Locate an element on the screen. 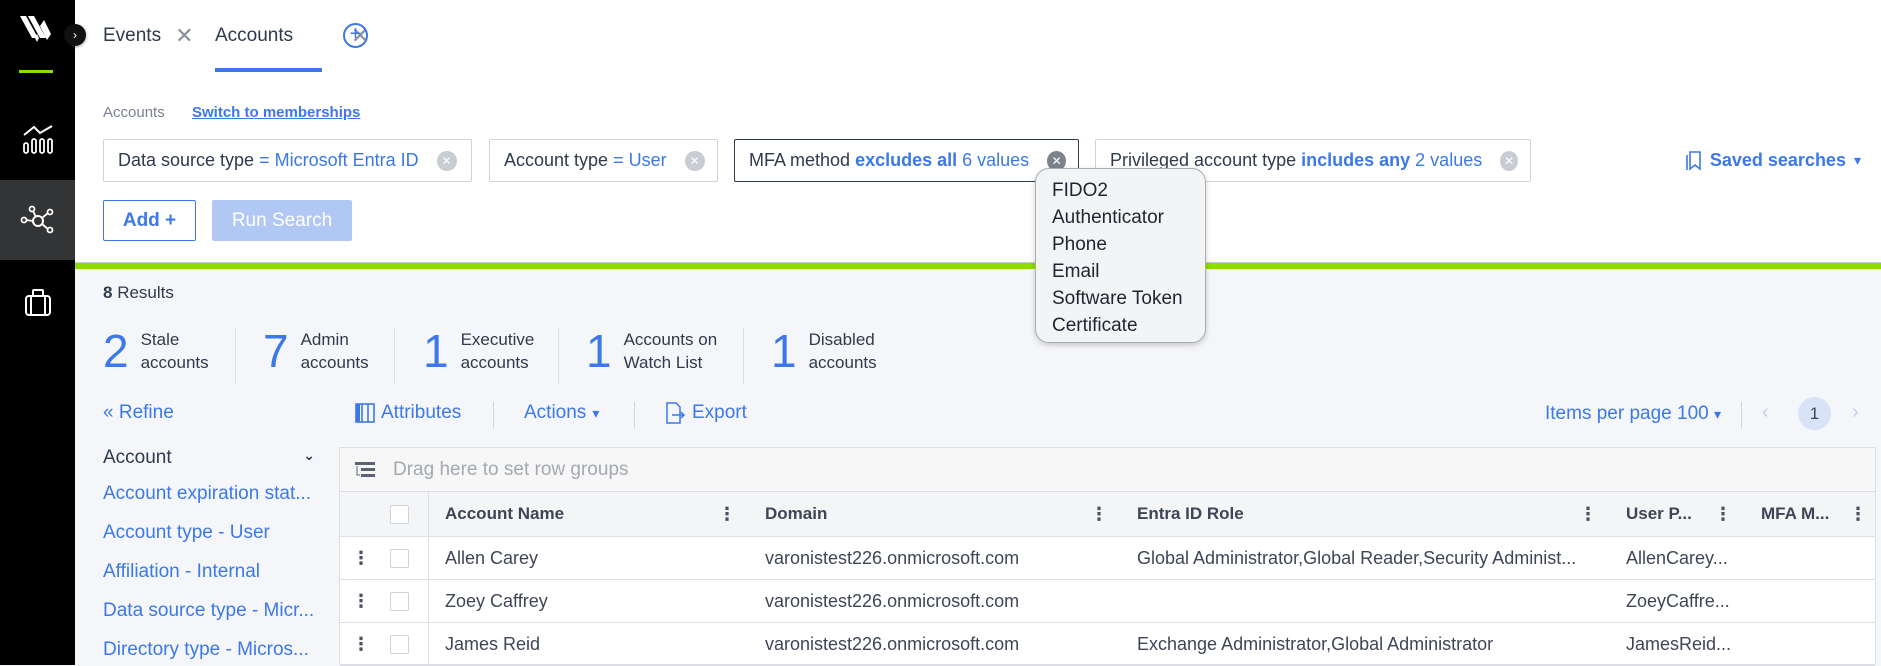 The width and height of the screenshot is (1881, 666). filter-chip-account-type: Account type = User ✕ is located at coordinates (603, 160).